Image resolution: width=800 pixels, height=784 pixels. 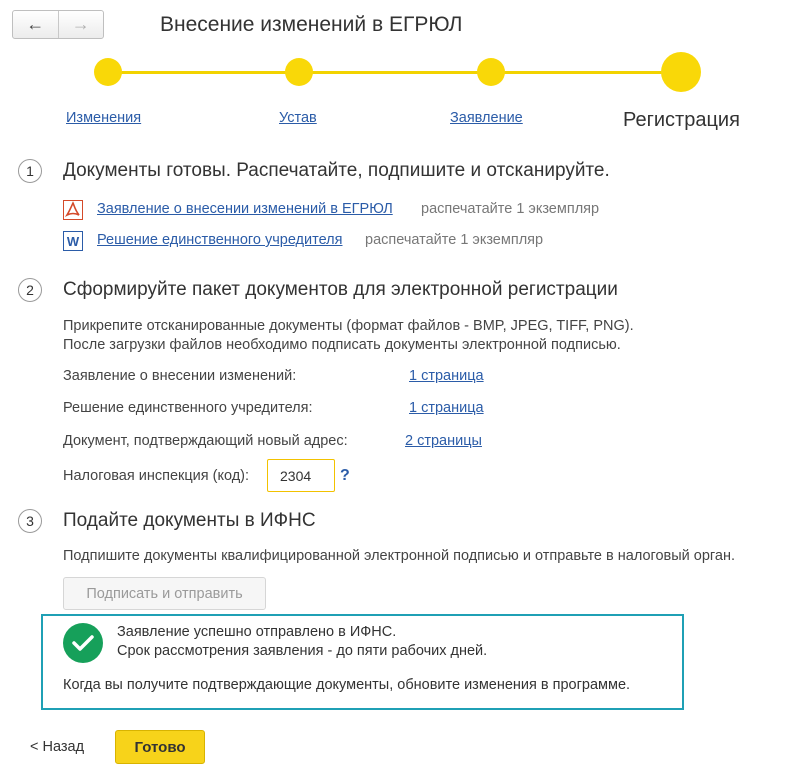 I want to click on step-link-changes: Изменения, so click(x=103, y=118).